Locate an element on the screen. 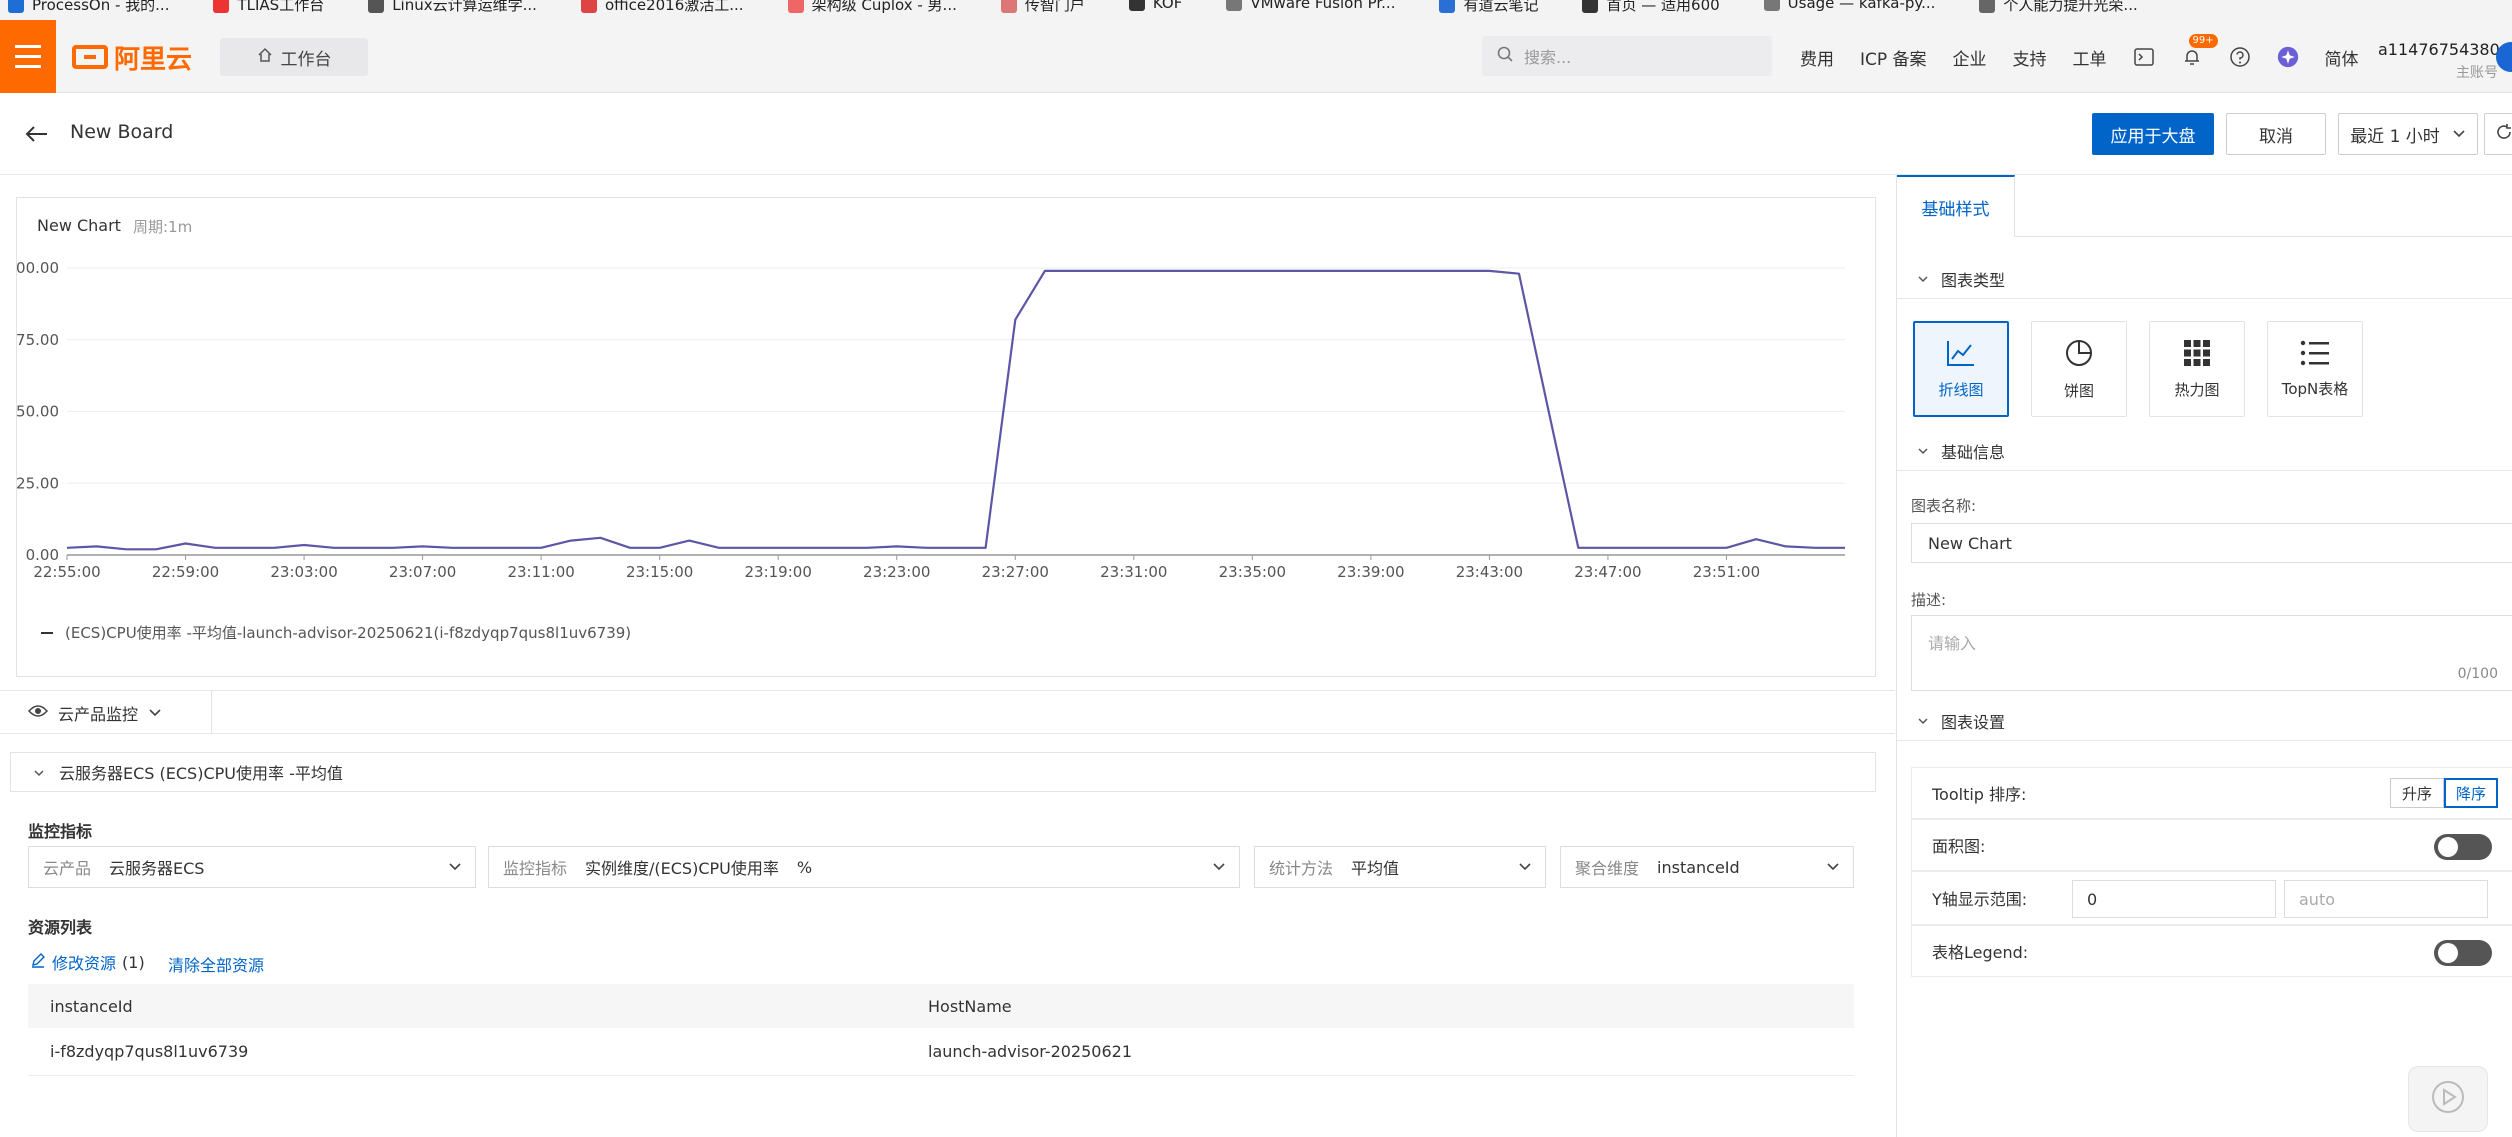 The image size is (2512, 1137). description-textarea: 请输入 0/100 is located at coordinates (2211, 653).